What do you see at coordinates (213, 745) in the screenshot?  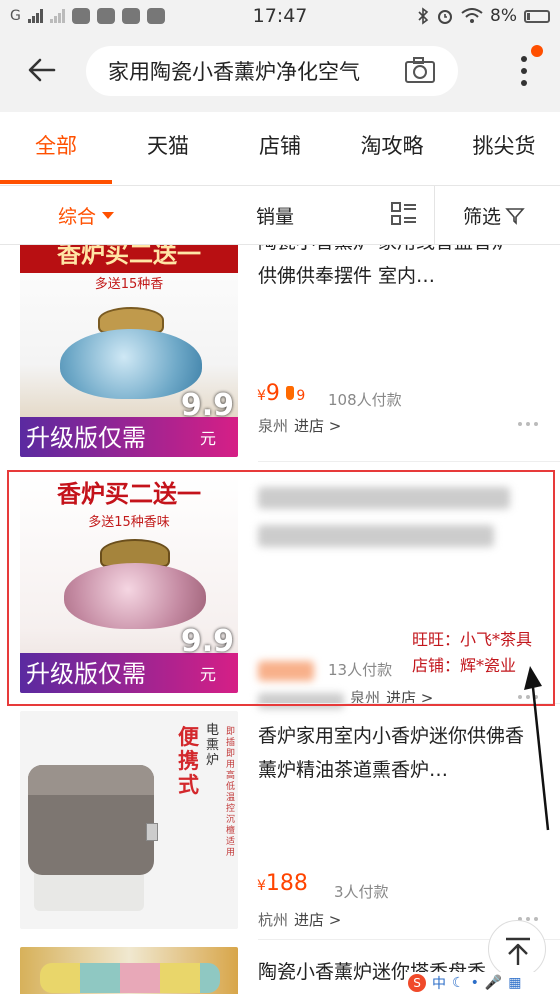 I see `device-label-small: 电熏炉` at bounding box center [213, 745].